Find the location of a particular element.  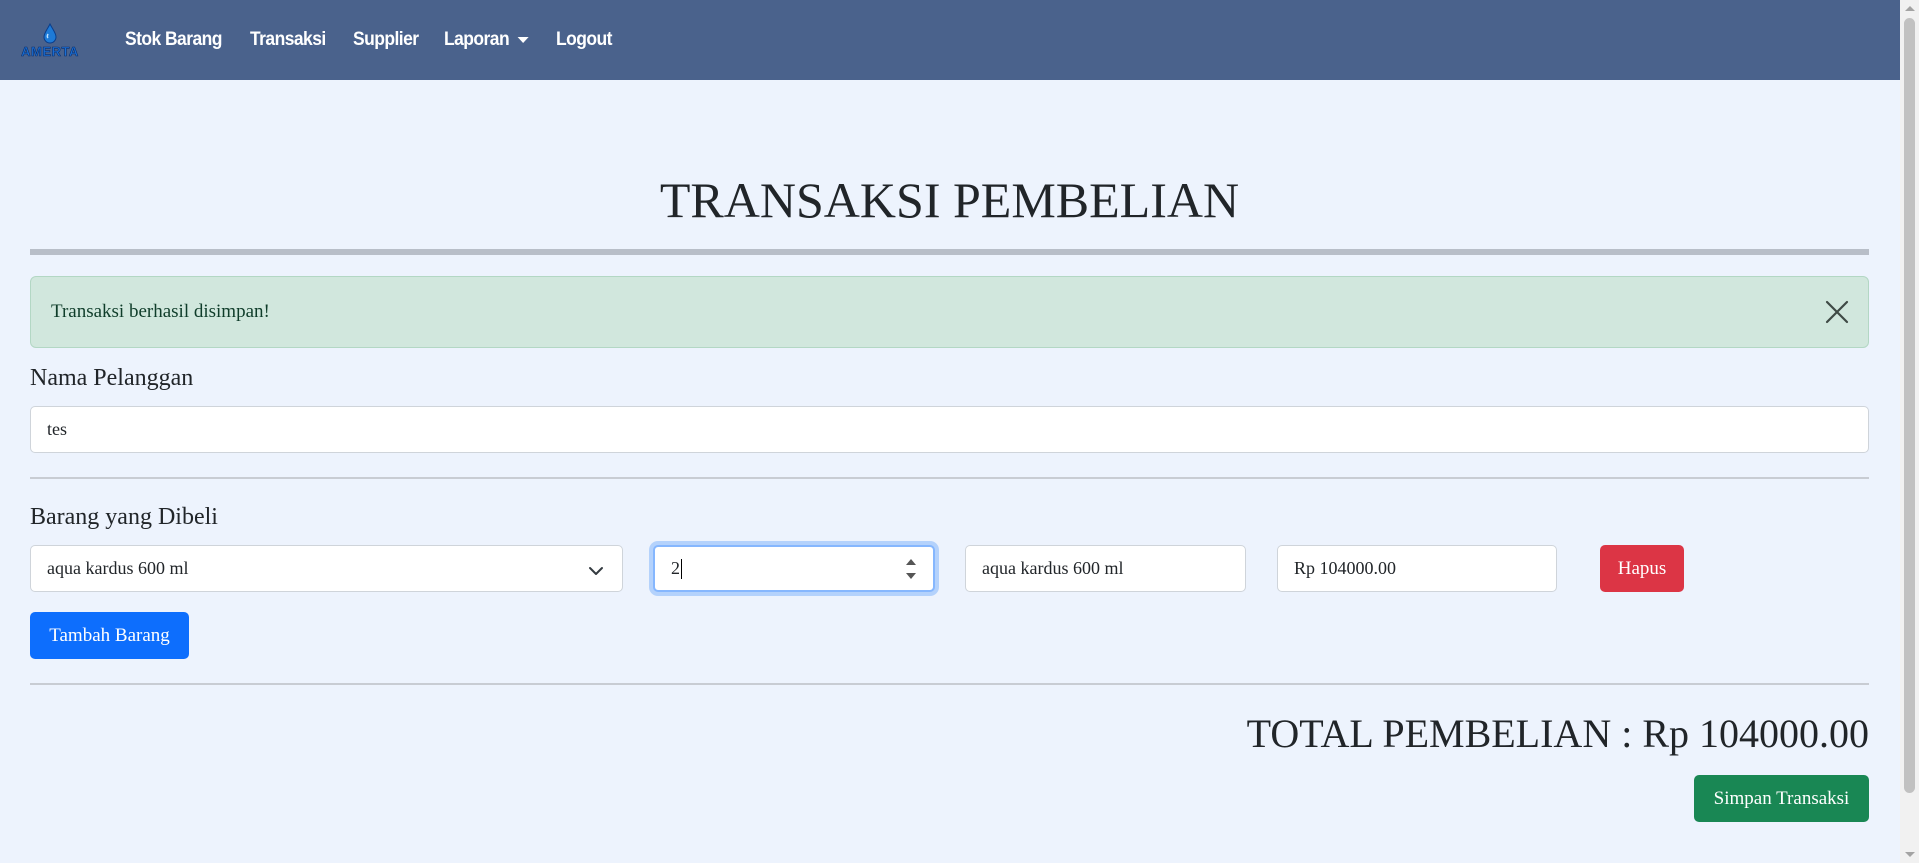

delete-item-label: Hapus is located at coordinates (1642, 568).